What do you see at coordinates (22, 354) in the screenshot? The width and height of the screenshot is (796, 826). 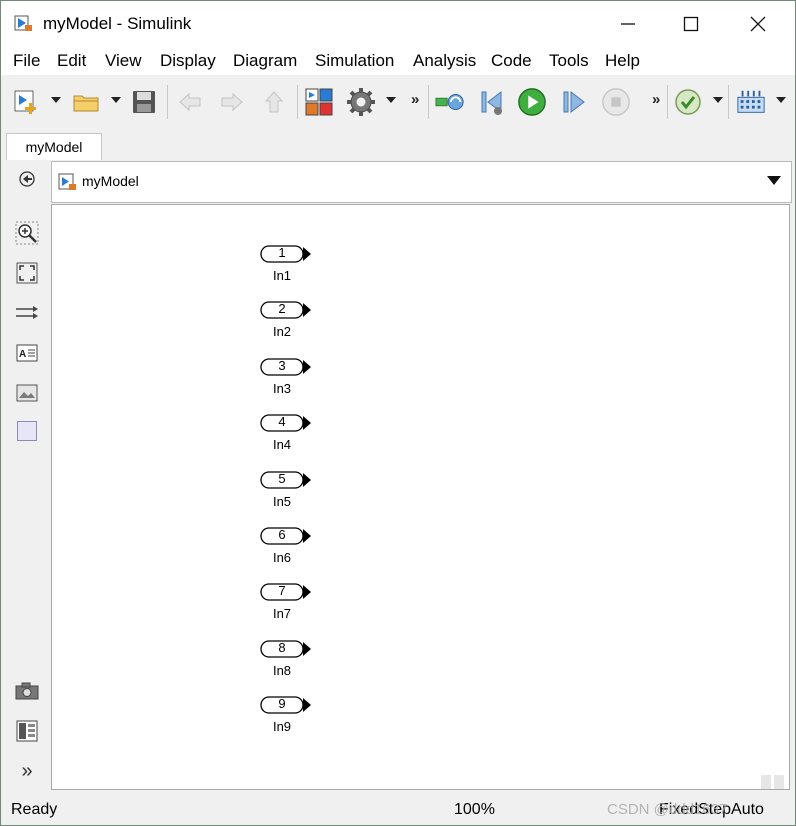 I see `svg-text: A` at bounding box center [22, 354].